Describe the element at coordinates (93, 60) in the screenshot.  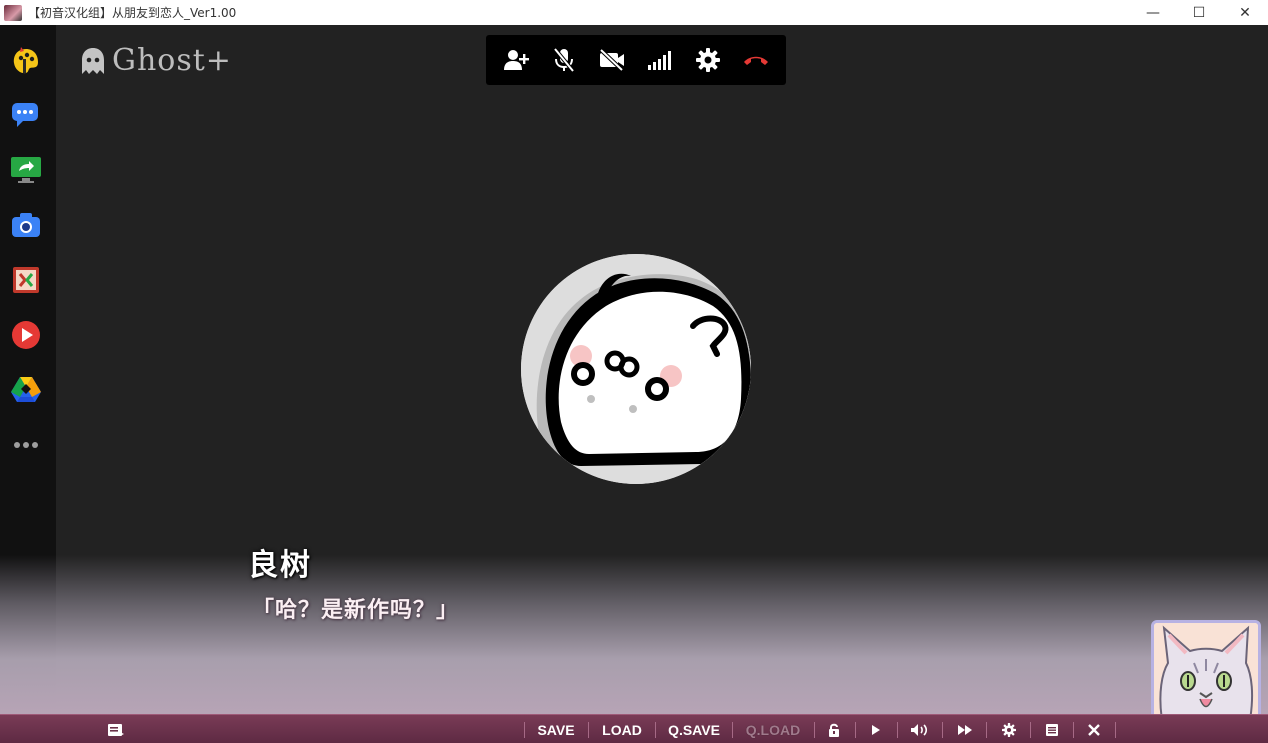
I see `ghost-icon` at that location.